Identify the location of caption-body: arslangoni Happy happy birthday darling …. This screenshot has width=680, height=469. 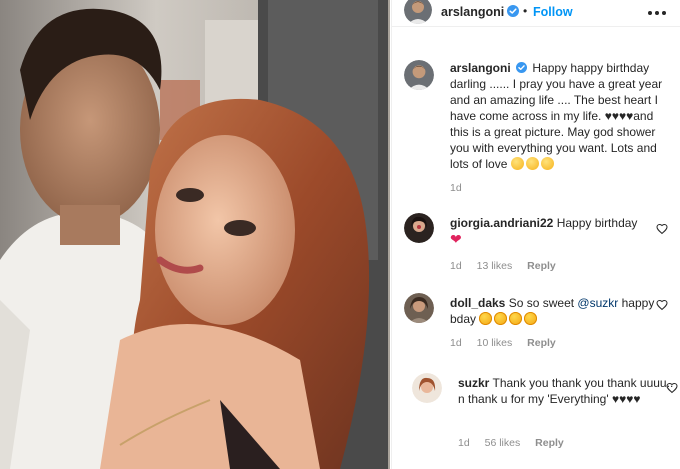
(562, 116).